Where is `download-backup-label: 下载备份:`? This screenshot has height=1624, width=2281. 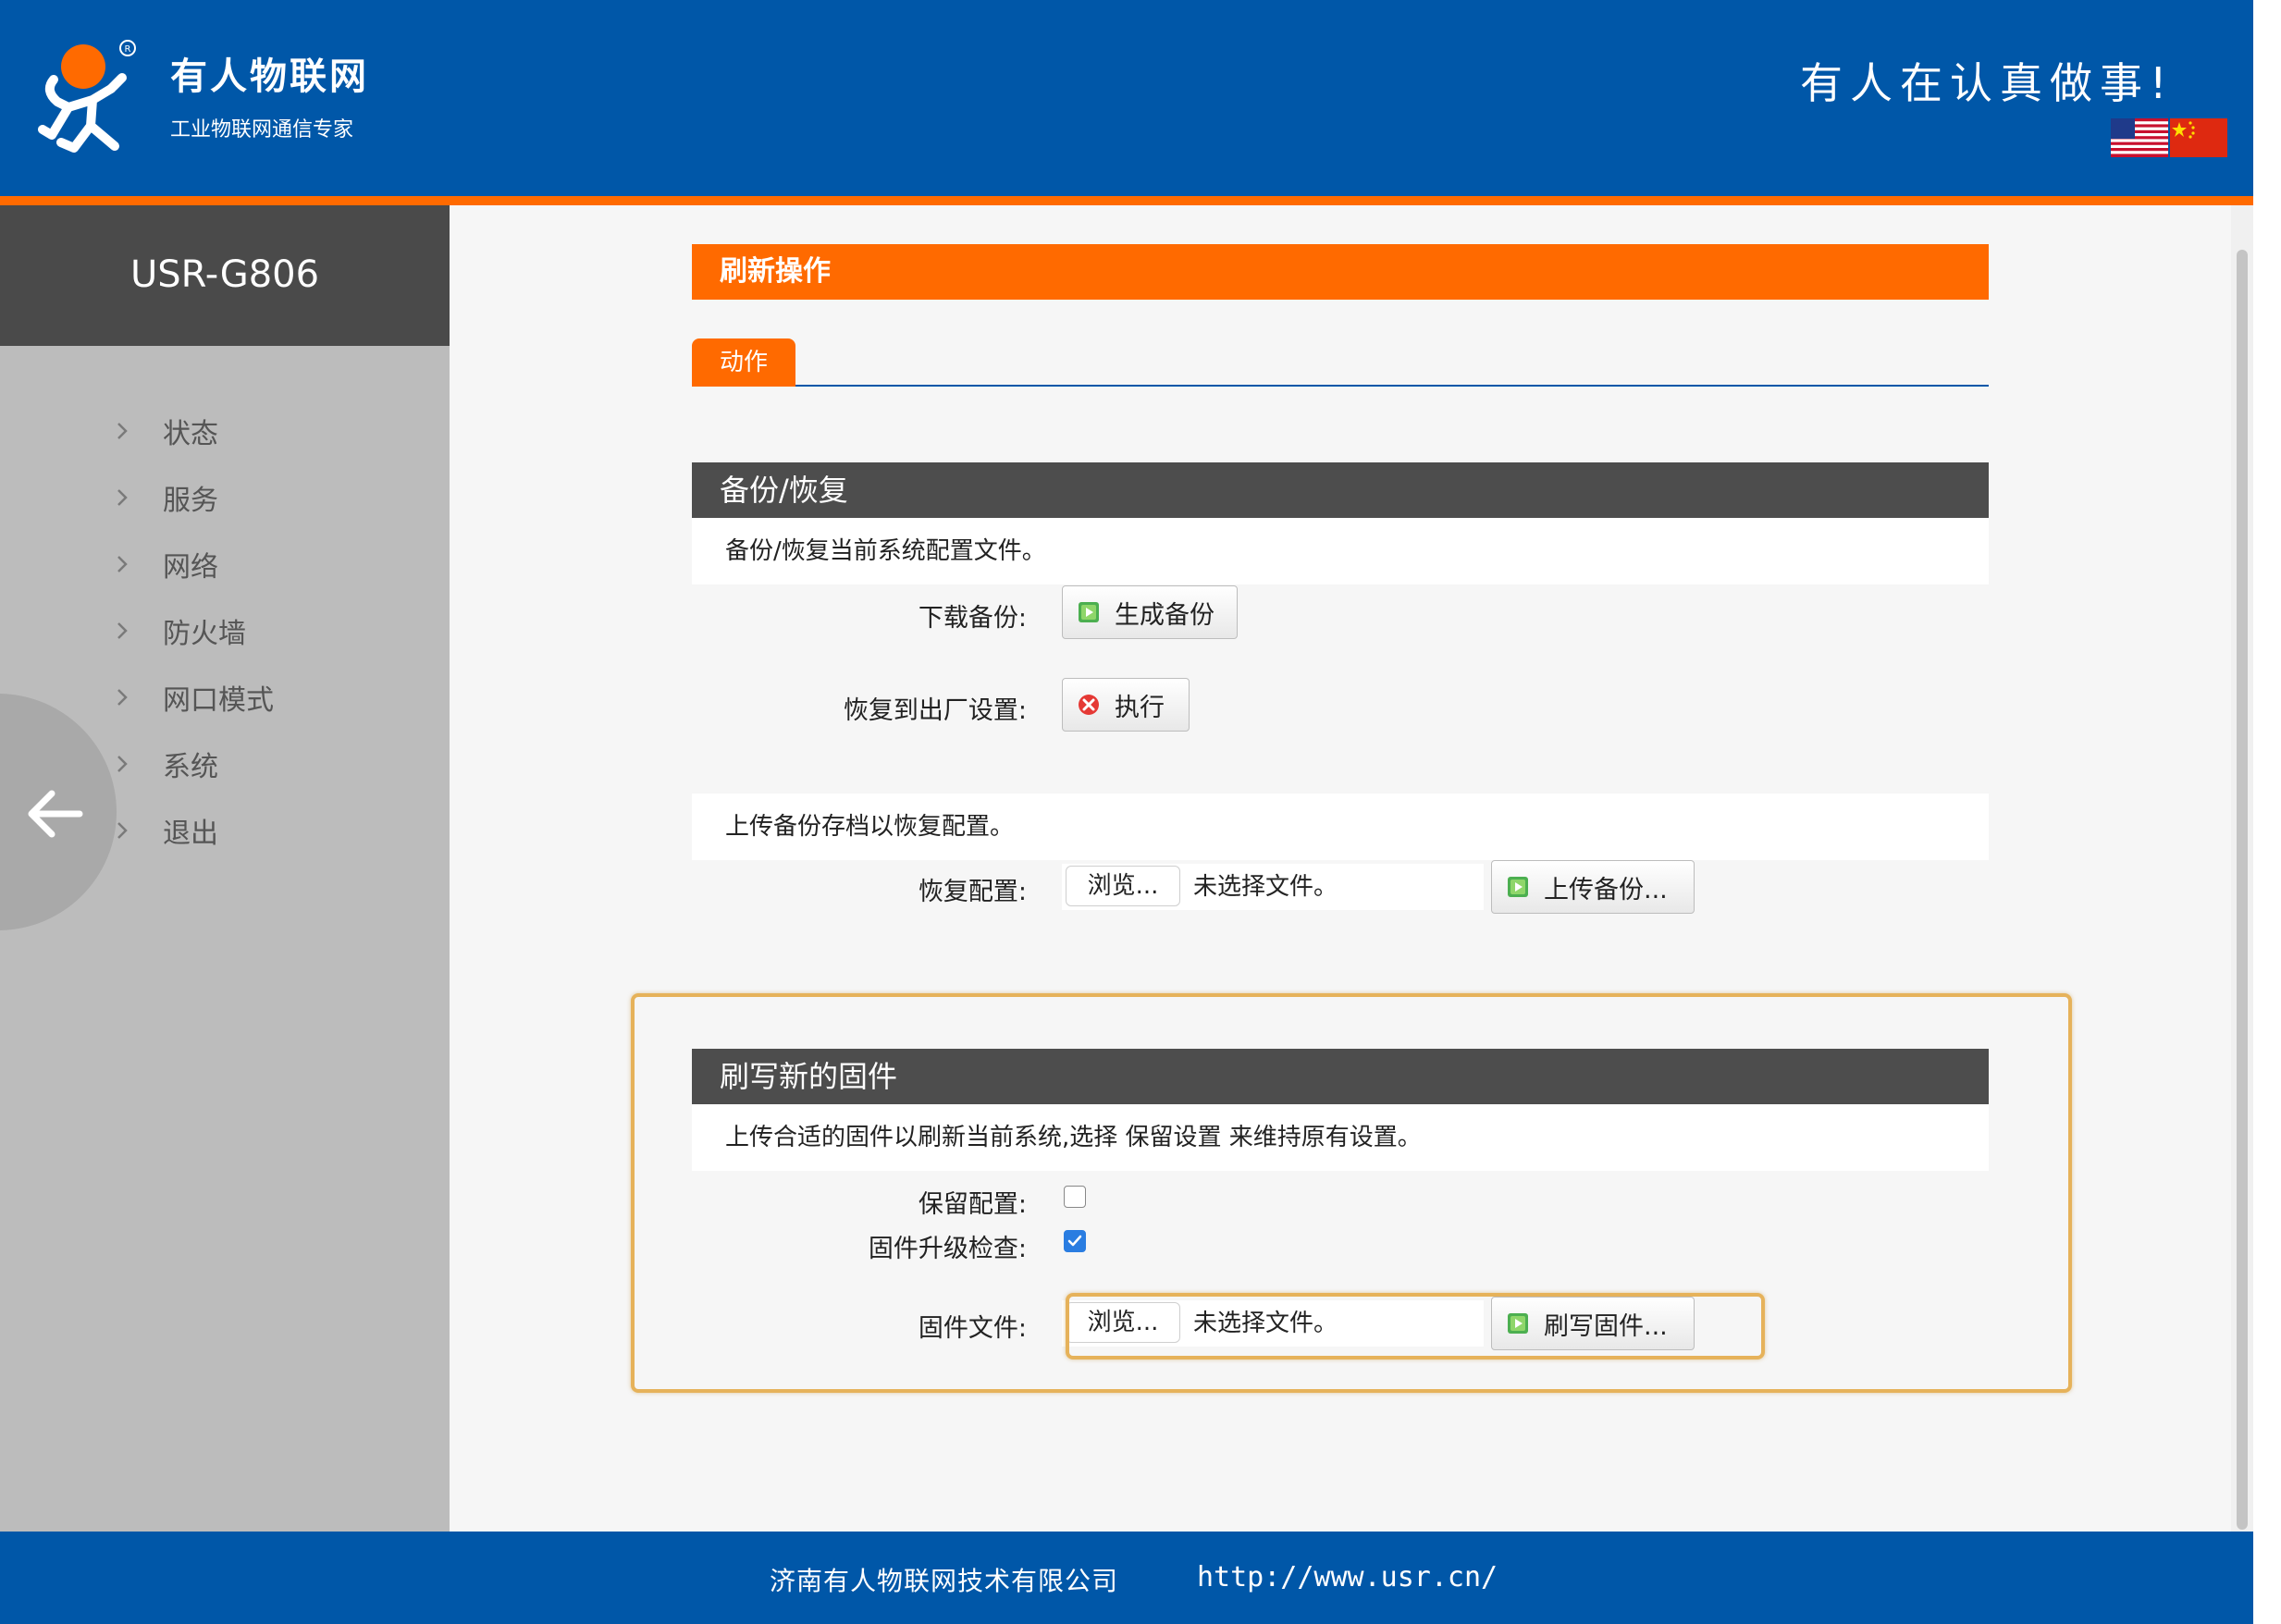
download-backup-label: 下载备份: is located at coordinates (972, 618).